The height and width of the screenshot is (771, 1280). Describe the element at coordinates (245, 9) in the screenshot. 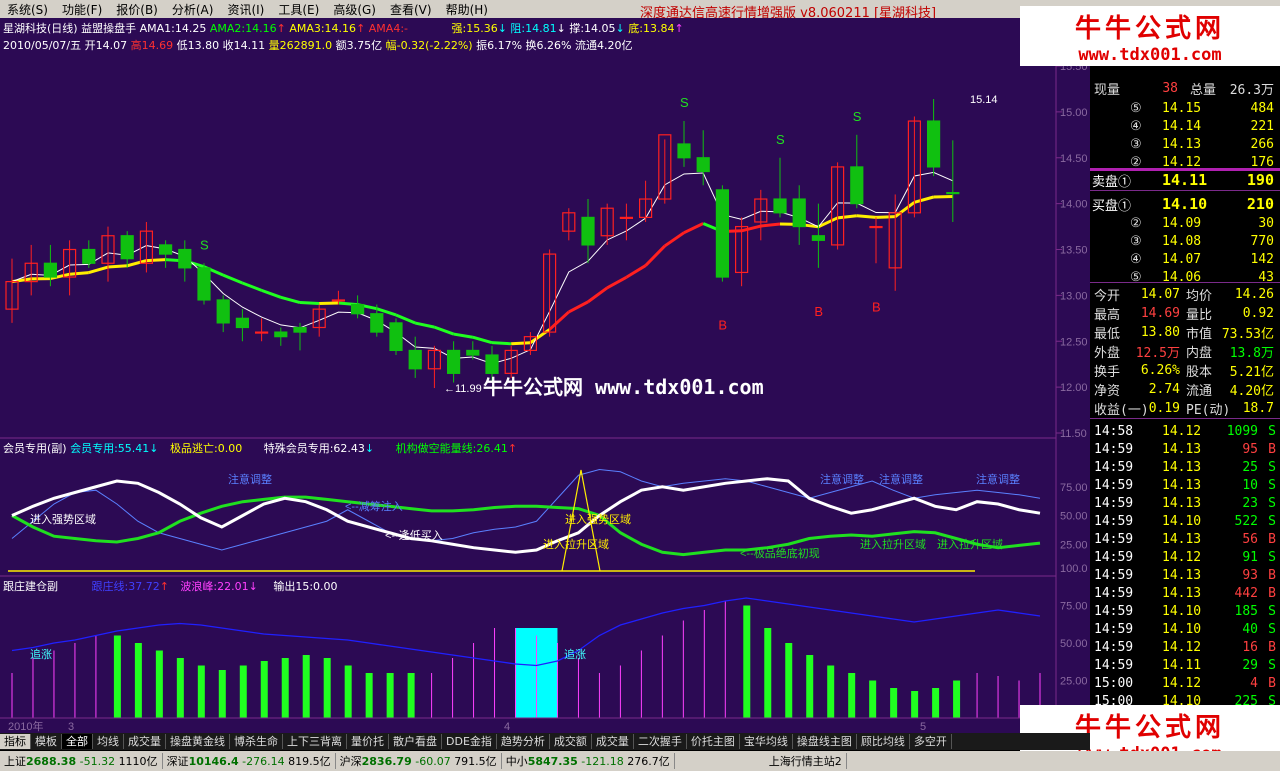

I see `menu-item-4: 资讯(I)` at that location.